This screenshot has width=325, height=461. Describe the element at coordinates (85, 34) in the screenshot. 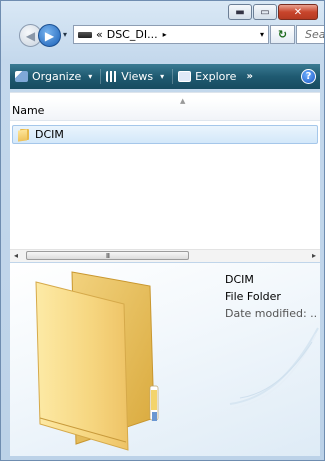

I see `drive-icon` at that location.